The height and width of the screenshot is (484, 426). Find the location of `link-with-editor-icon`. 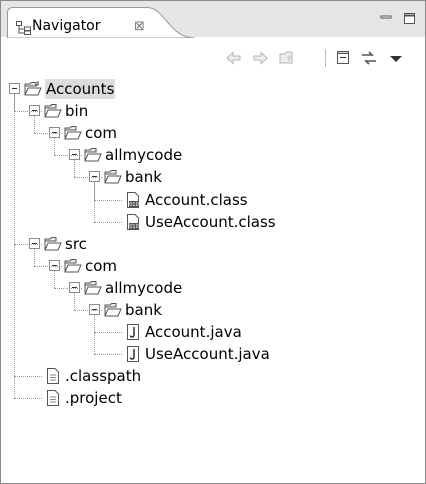

link-with-editor-icon is located at coordinates (369, 58).